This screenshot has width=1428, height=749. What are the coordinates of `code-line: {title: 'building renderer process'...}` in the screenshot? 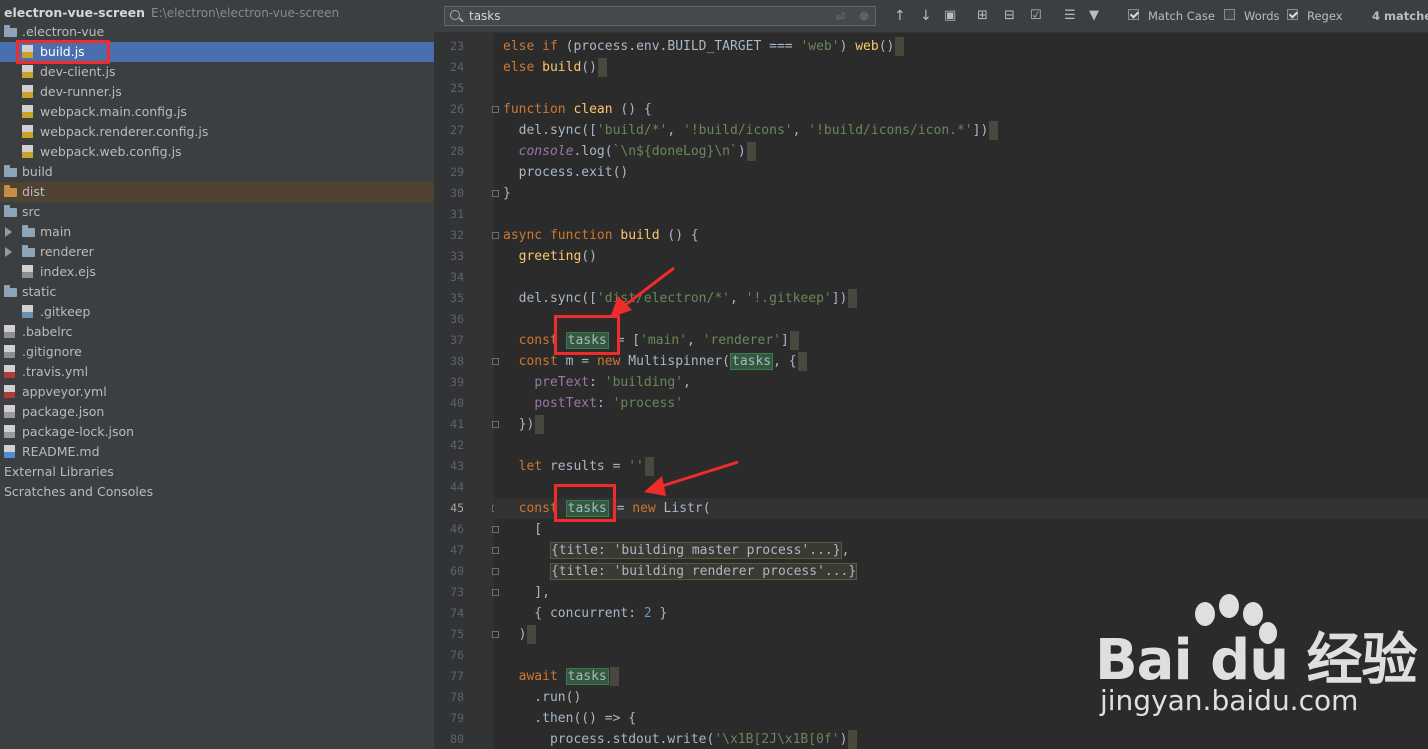 It's located at (680, 571).